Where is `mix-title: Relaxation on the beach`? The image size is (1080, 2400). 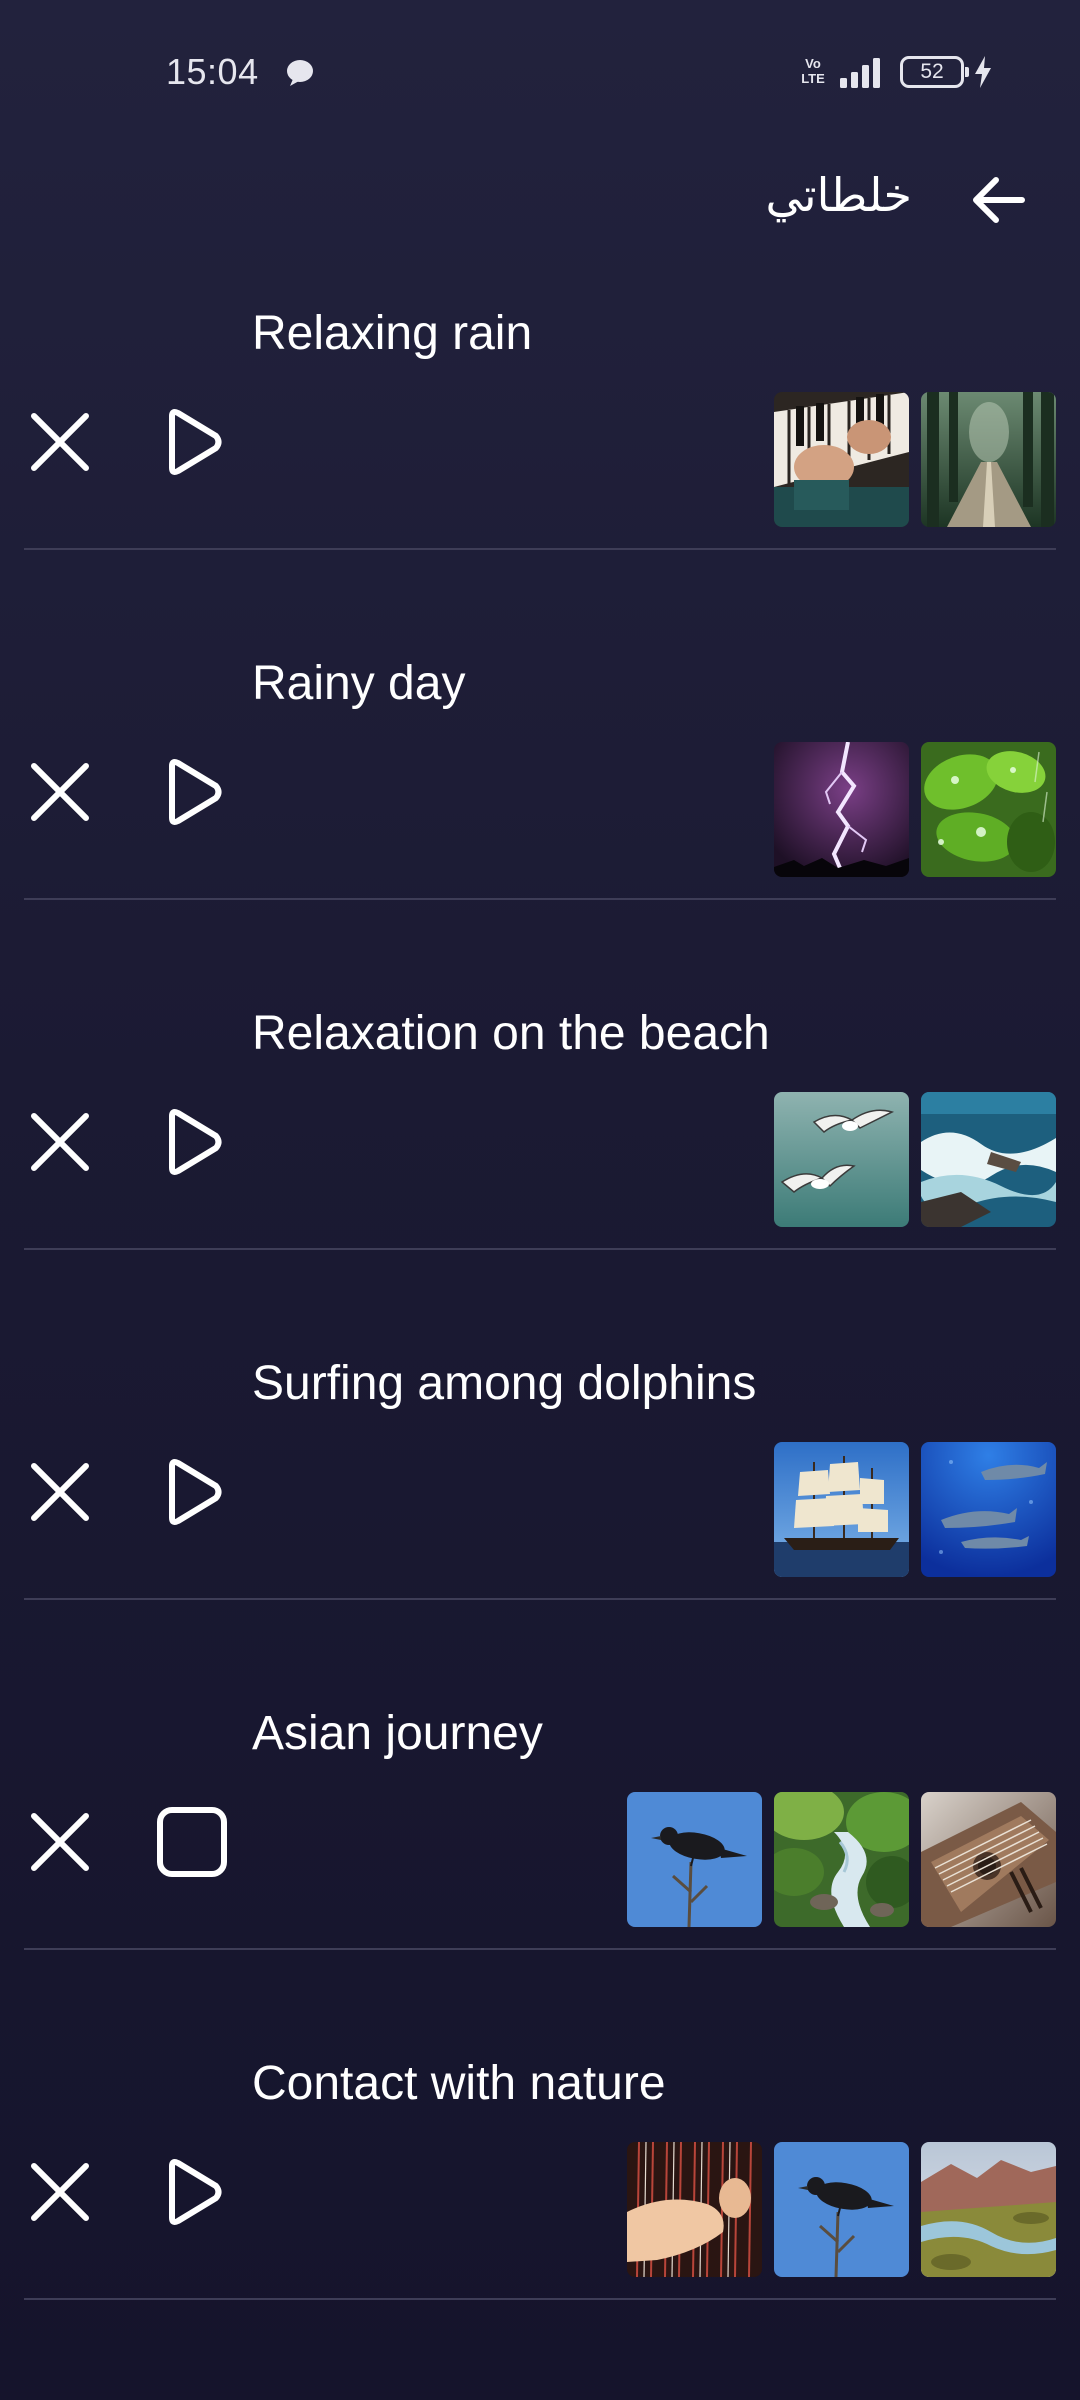 mix-title: Relaxation on the beach is located at coordinates (511, 1033).